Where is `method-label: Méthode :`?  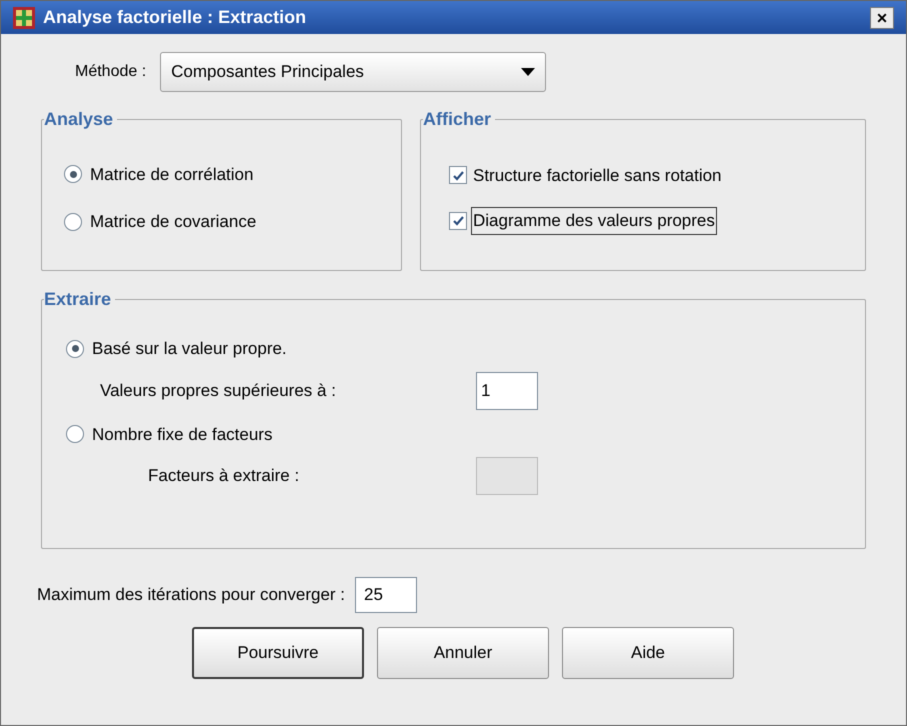
method-label: Méthode : is located at coordinates (110, 72).